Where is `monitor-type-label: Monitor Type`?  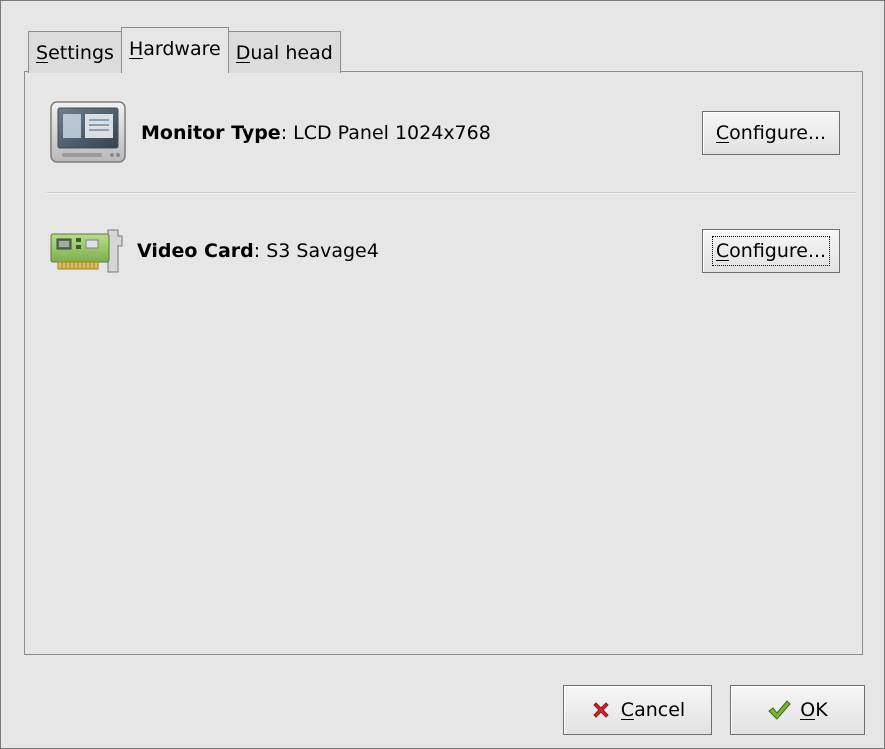
monitor-type-label: Monitor Type is located at coordinates (211, 133).